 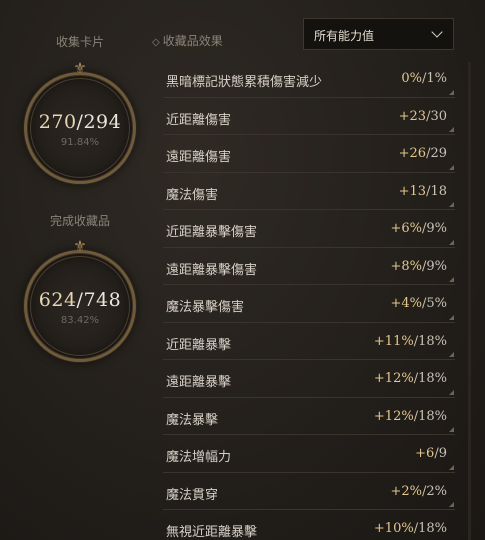 What do you see at coordinates (309, 341) in the screenshot?
I see `stat-row: 近距離暴擊 +11%/18%` at bounding box center [309, 341].